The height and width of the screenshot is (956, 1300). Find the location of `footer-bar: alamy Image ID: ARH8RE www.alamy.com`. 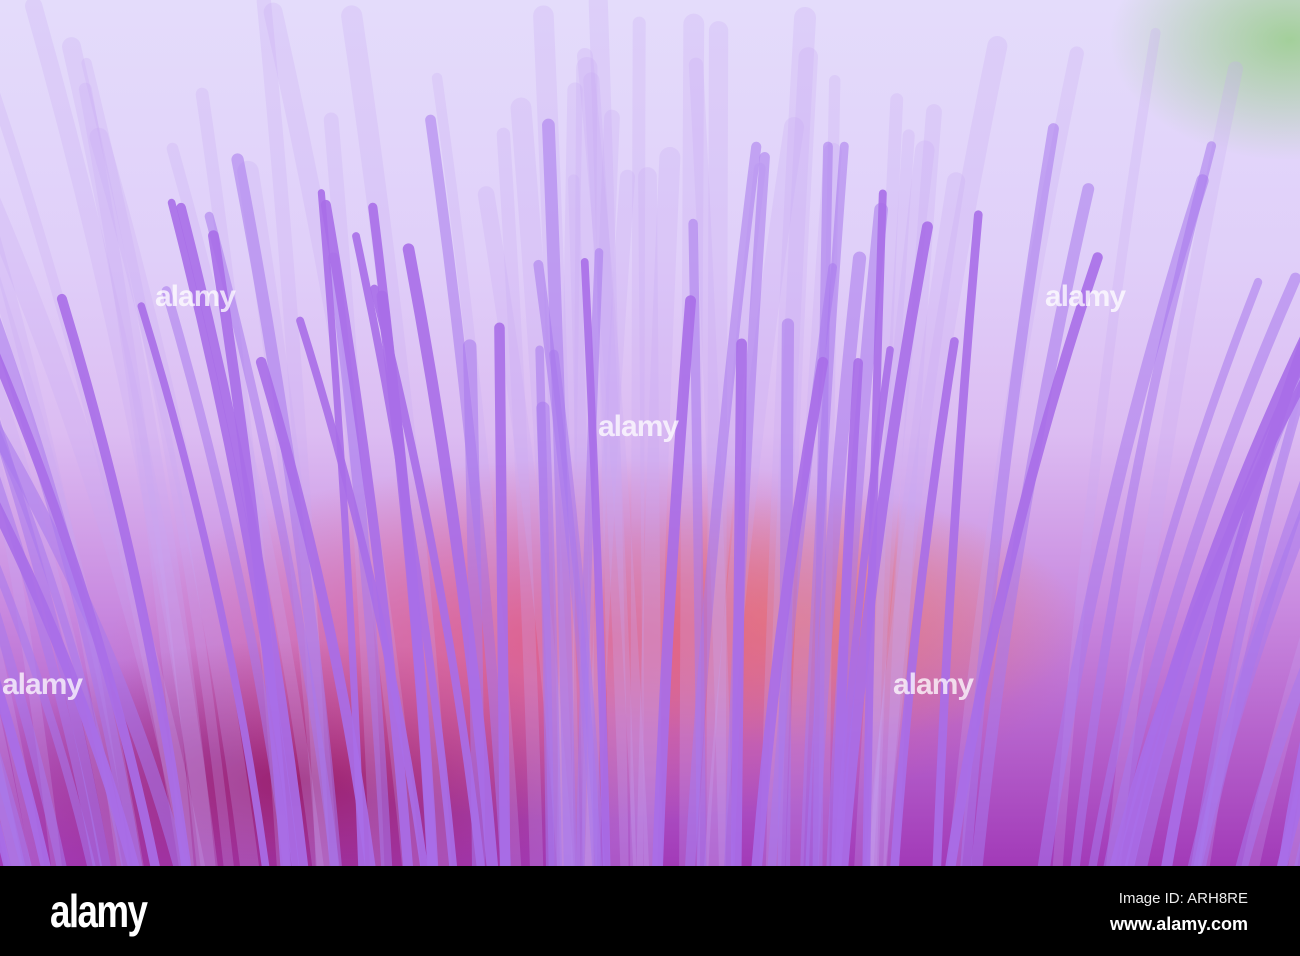

footer-bar: alamy Image ID: ARH8RE www.alamy.com is located at coordinates (650, 911).